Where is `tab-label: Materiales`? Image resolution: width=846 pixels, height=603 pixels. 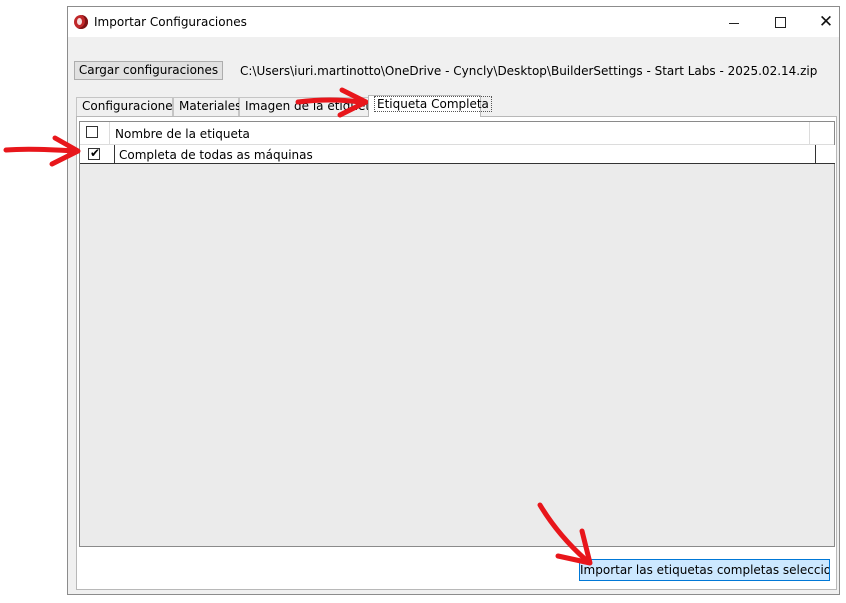 tab-label: Materiales is located at coordinates (210, 106).